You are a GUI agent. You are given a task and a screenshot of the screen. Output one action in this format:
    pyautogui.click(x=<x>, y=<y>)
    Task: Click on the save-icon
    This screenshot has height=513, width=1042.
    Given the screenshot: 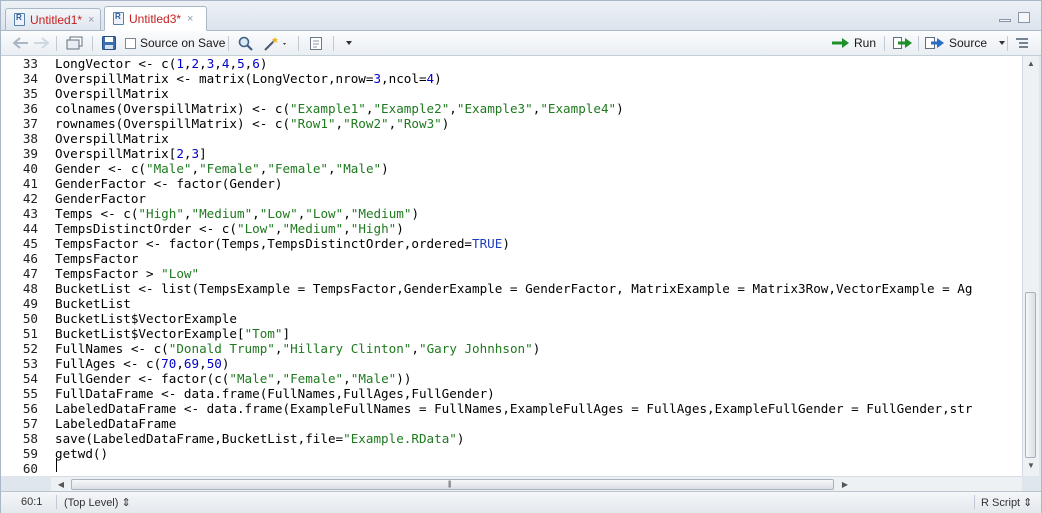 What is the action you would take?
    pyautogui.click(x=109, y=43)
    